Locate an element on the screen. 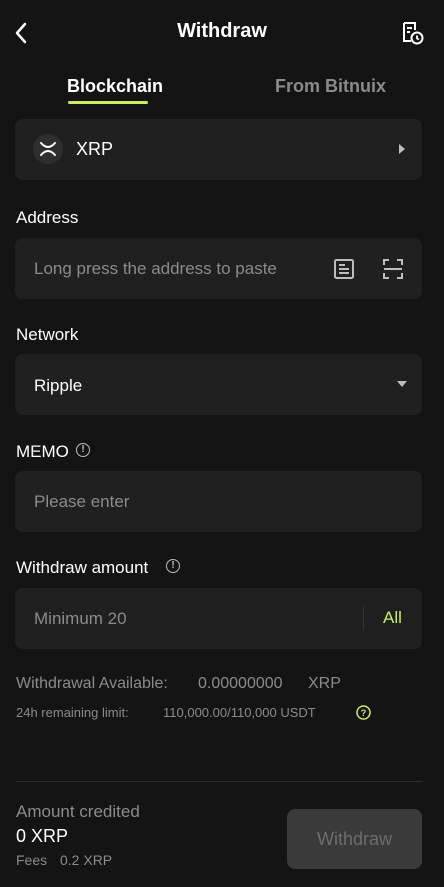  memo-info-icon: ! is located at coordinates (83, 450).